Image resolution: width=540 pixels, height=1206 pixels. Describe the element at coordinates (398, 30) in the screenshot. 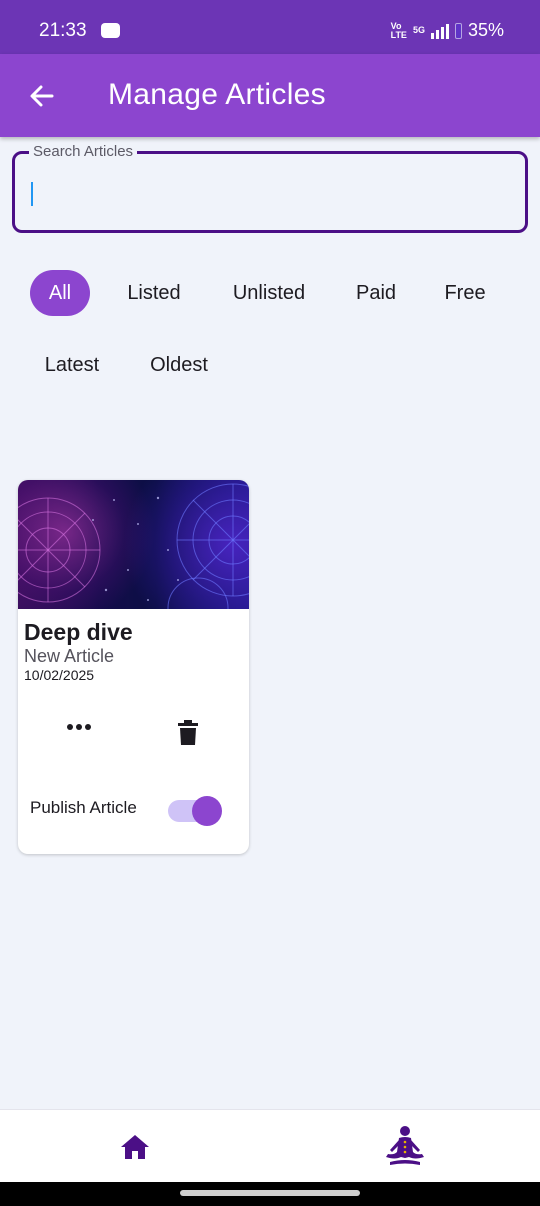

I see `volte-icon: Vo LTE` at that location.